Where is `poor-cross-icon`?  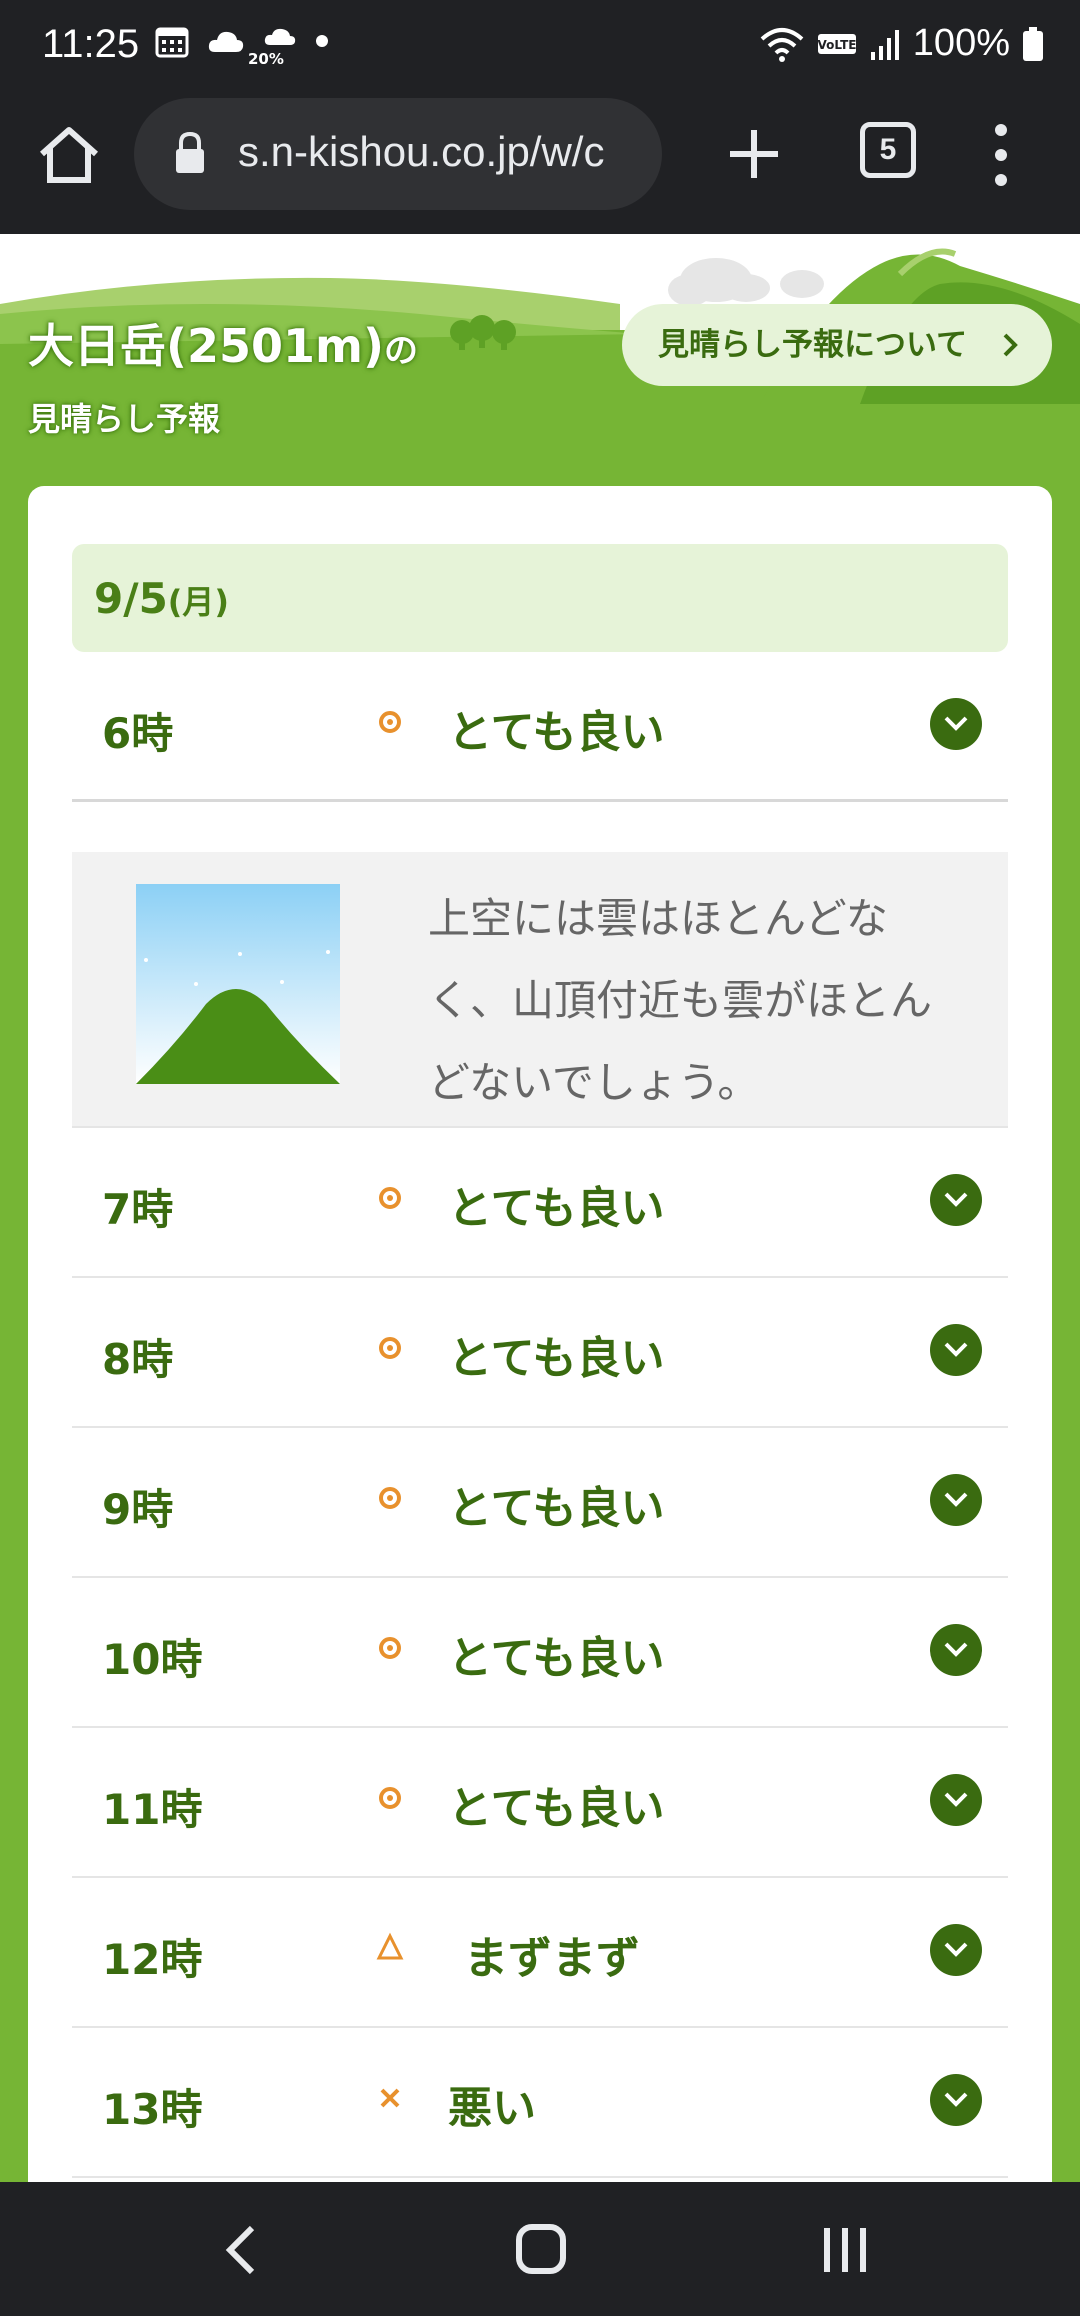 poor-cross-icon is located at coordinates (390, 2098).